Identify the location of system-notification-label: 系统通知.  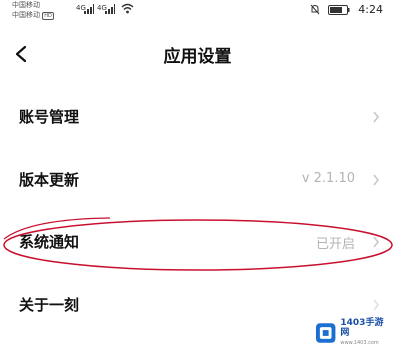
(49, 242).